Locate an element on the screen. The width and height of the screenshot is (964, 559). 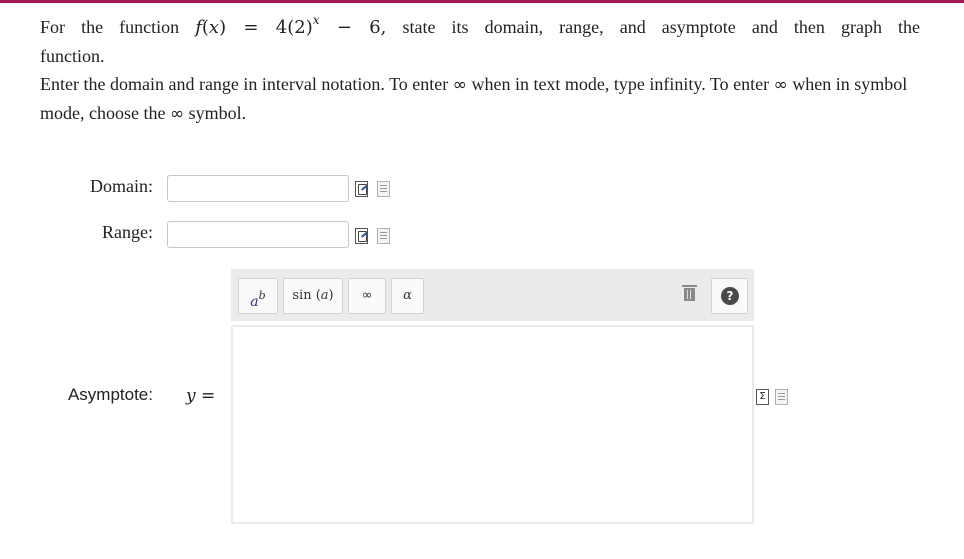
asymptote-y-equals: y = is located at coordinates (200, 396).